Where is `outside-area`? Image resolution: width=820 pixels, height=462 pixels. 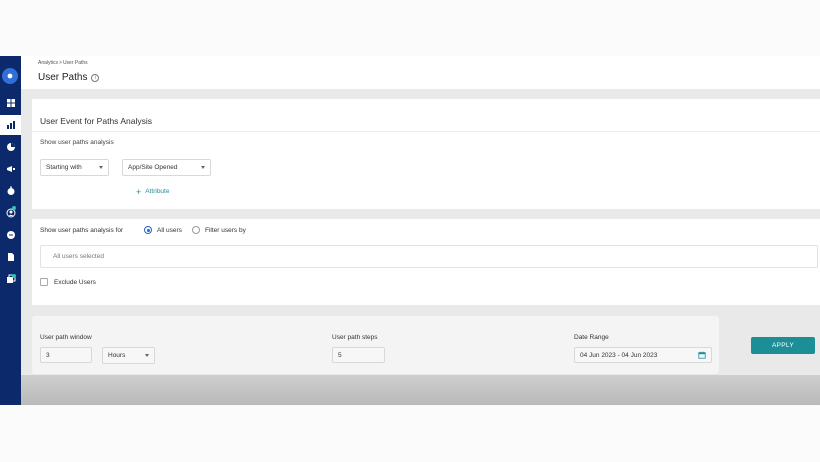 outside-area is located at coordinates (410, 433).